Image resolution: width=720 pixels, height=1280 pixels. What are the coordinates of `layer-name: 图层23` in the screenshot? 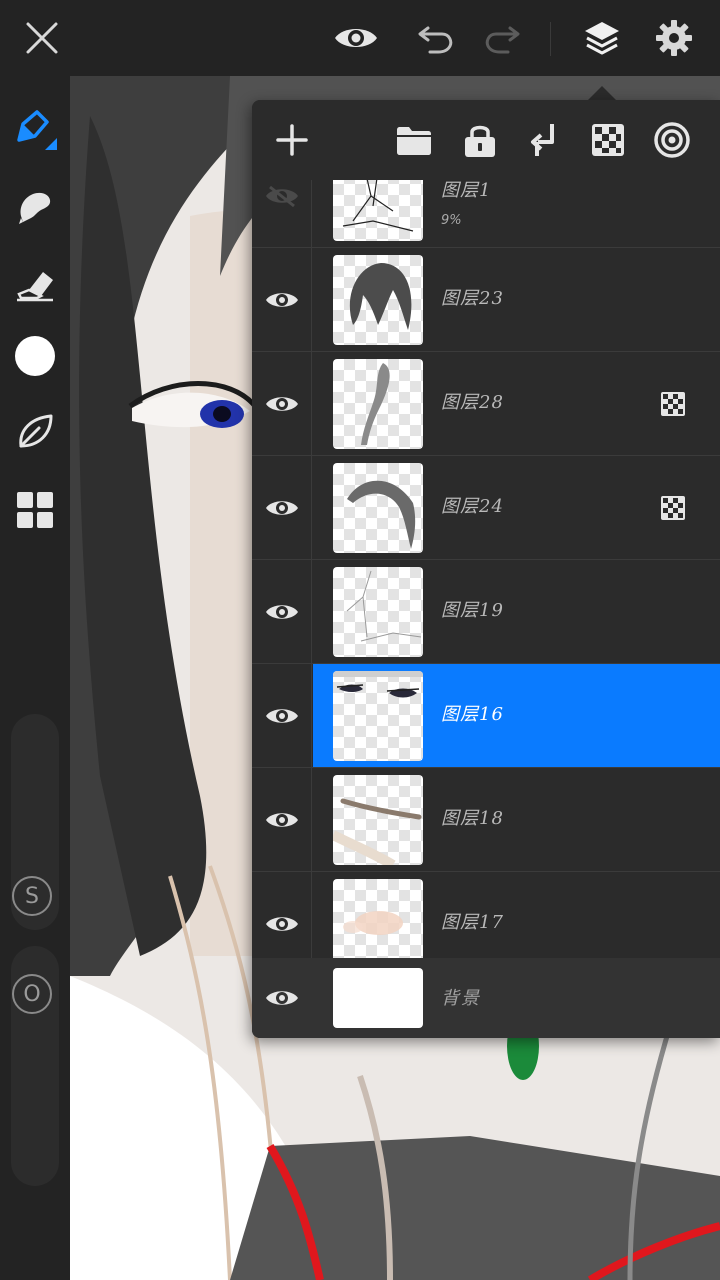 It's located at (472, 298).